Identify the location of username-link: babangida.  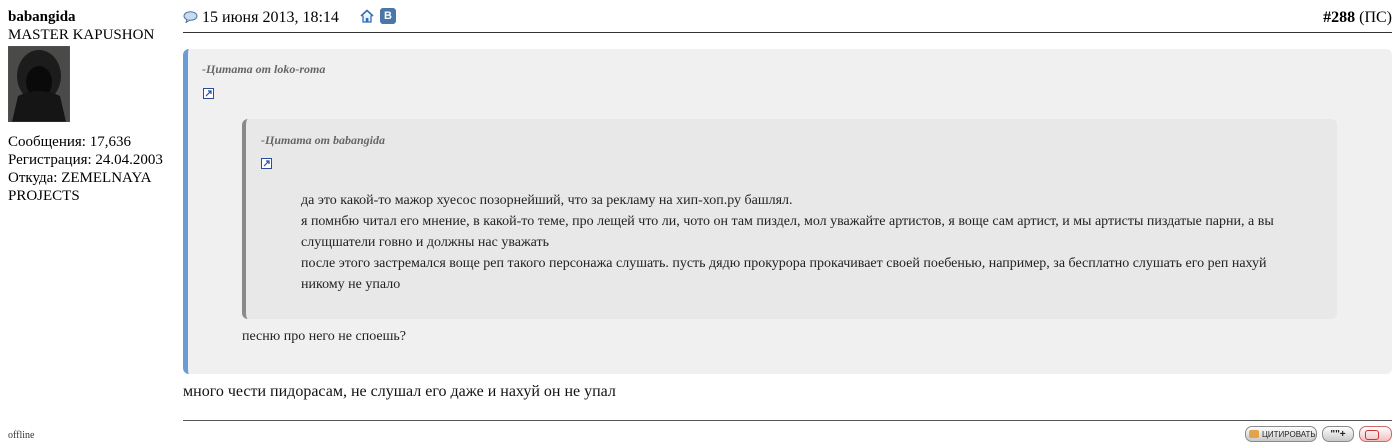
(92, 17).